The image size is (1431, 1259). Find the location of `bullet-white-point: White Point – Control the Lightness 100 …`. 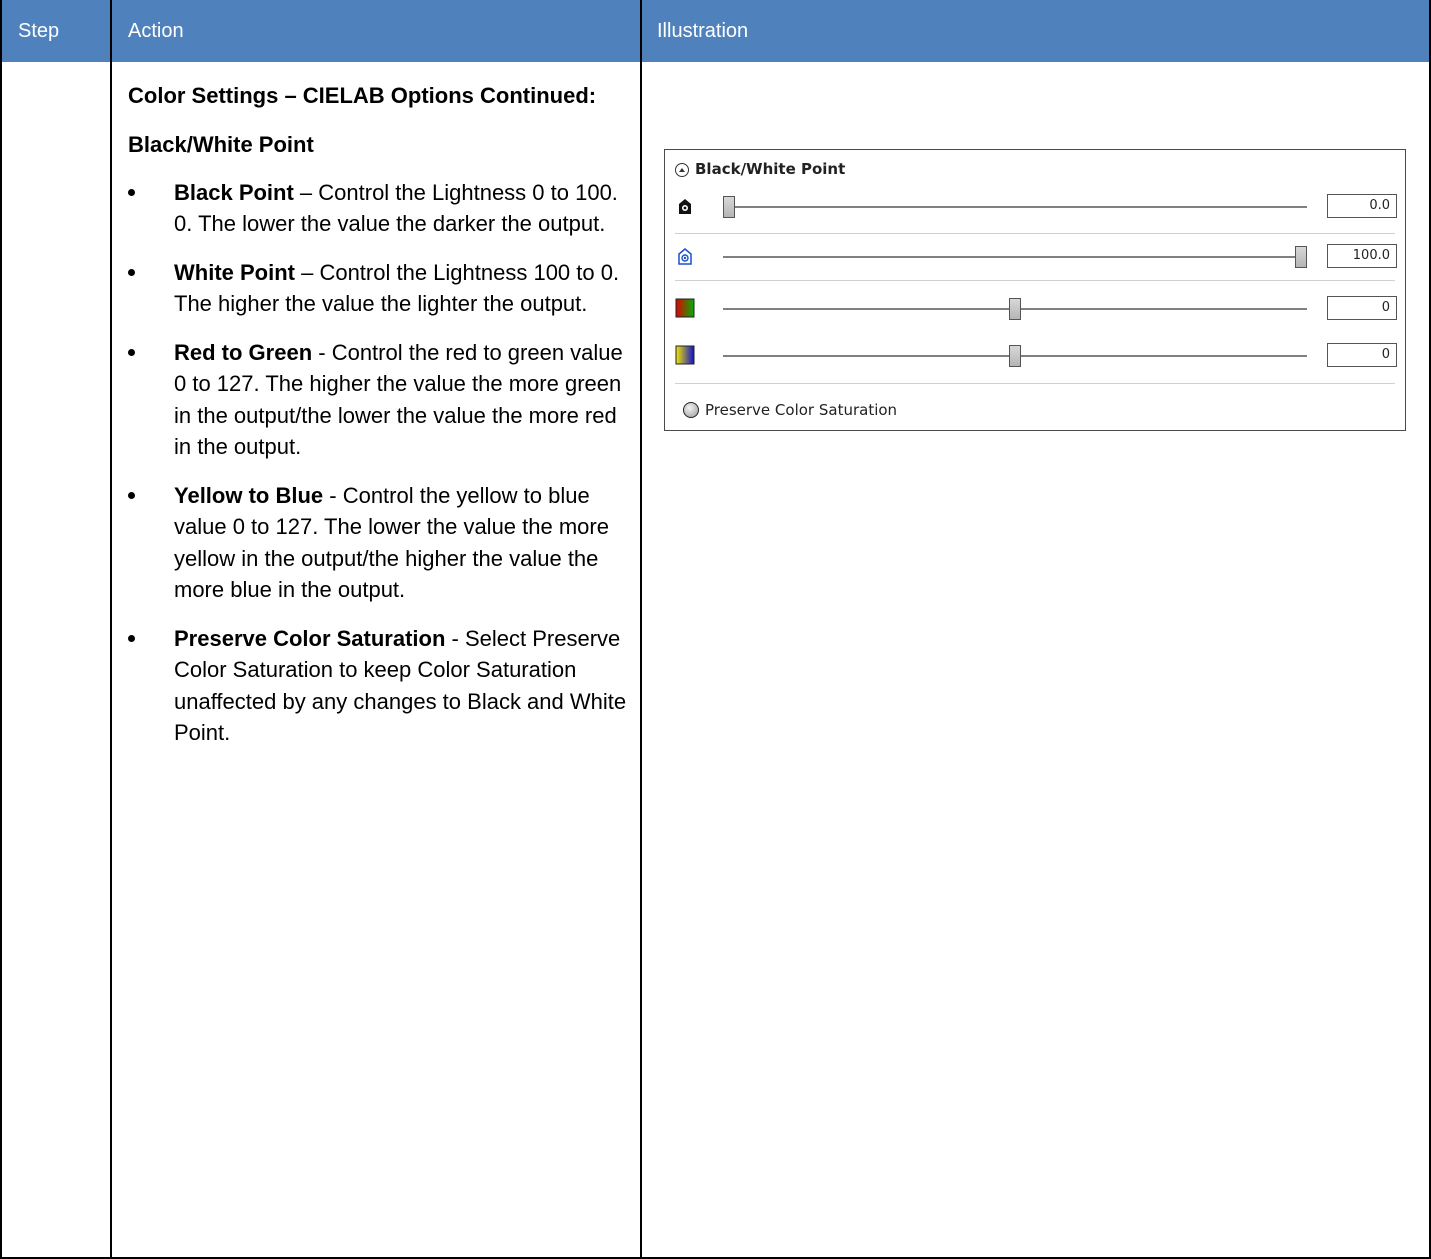

bullet-white-point: White Point – Control the Lightness 100 … is located at coordinates (378, 288).